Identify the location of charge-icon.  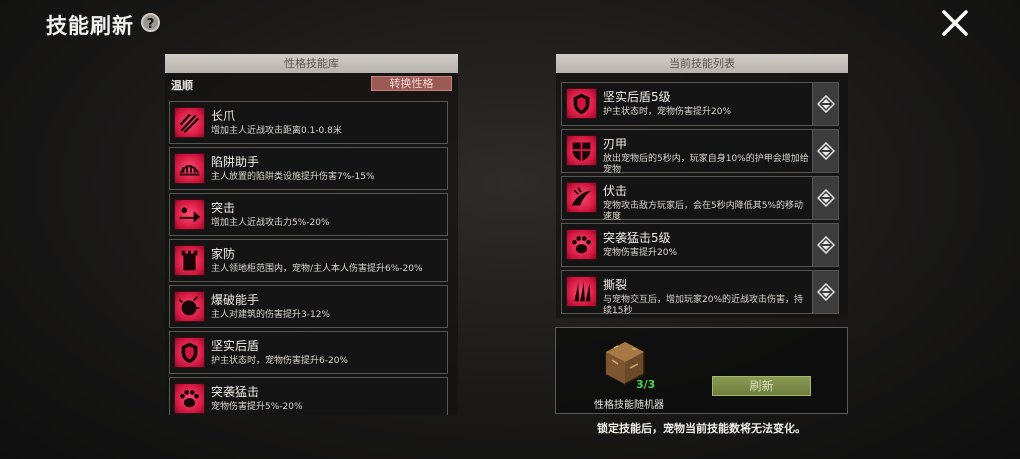
(189, 214).